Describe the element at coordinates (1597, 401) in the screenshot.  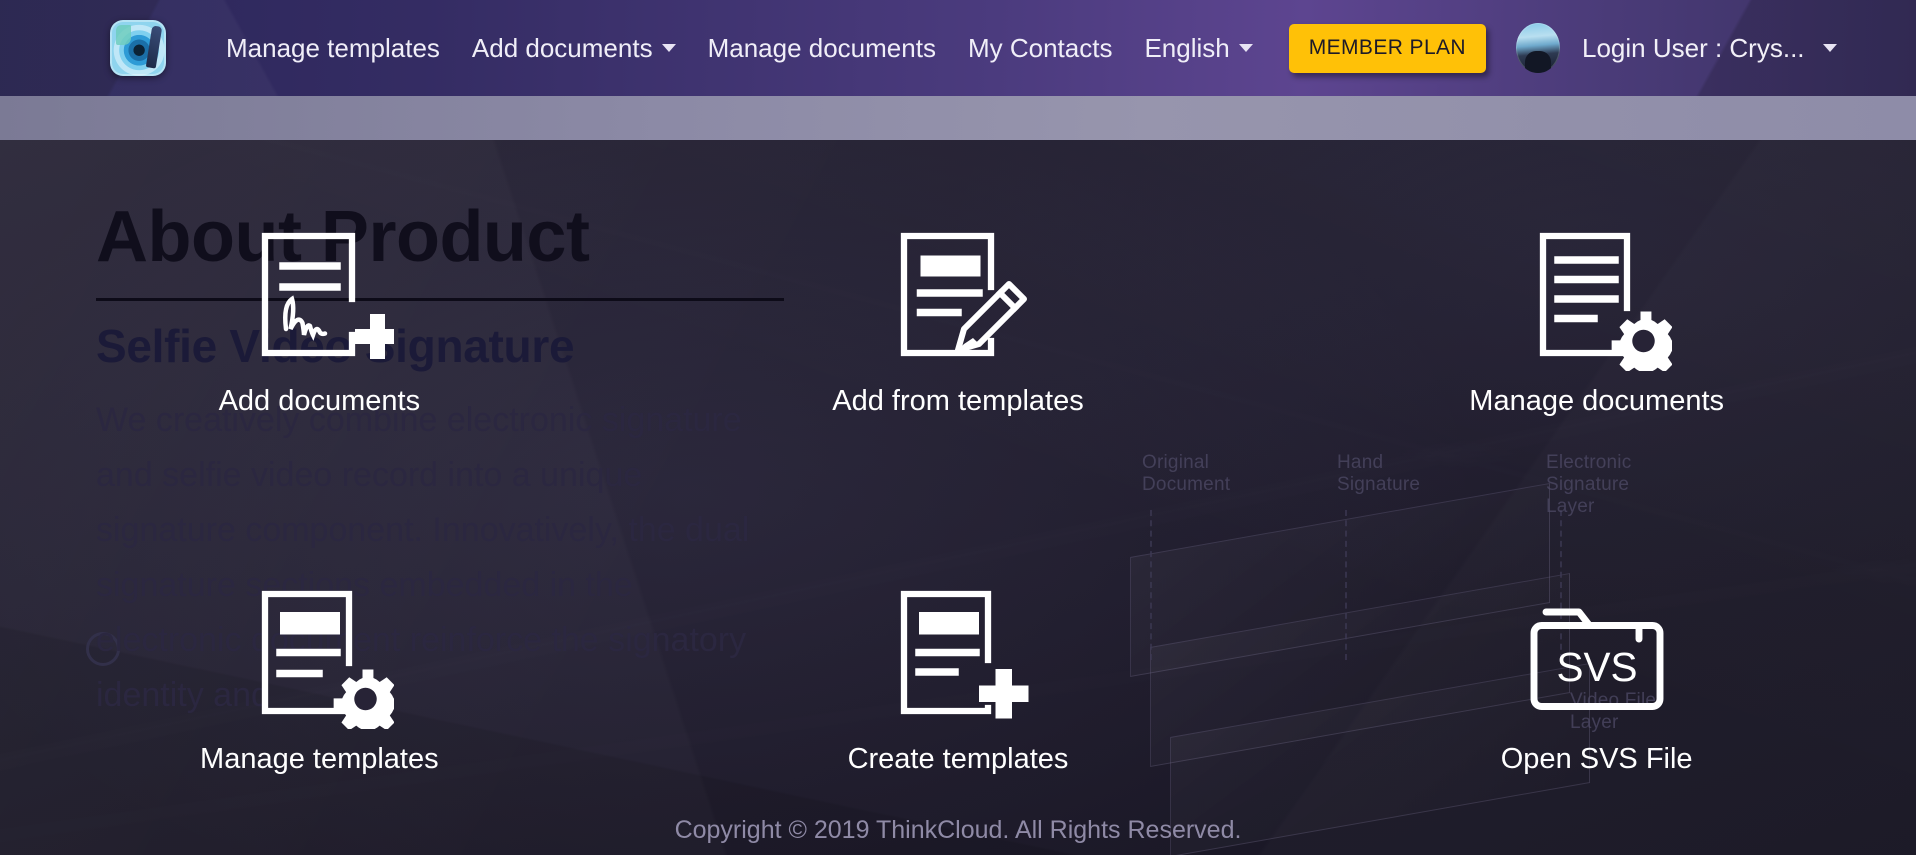
I see `tile-label: Manage documents` at that location.